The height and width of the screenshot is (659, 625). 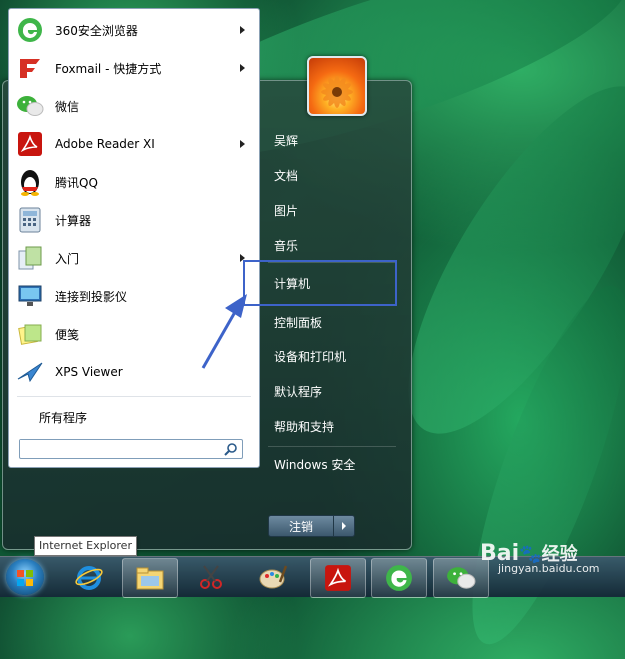 What do you see at coordinates (286, 245) in the screenshot?
I see `right-item-label: 音乐` at bounding box center [286, 245].